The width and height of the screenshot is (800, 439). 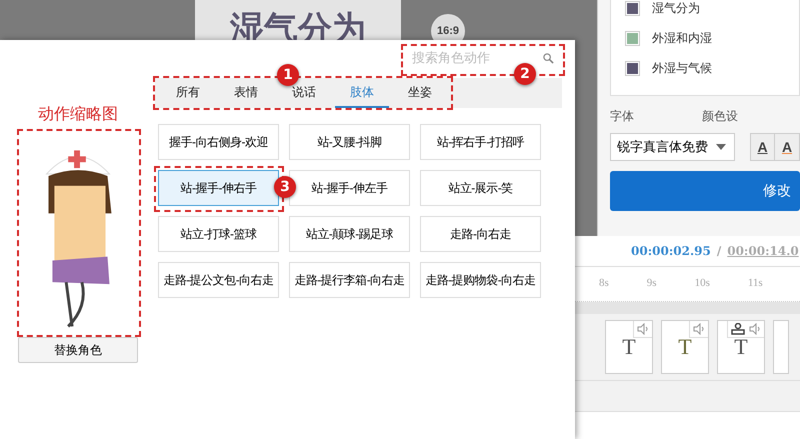 What do you see at coordinates (763, 252) in the screenshot?
I see `total-time: 00:00:14.0` at bounding box center [763, 252].